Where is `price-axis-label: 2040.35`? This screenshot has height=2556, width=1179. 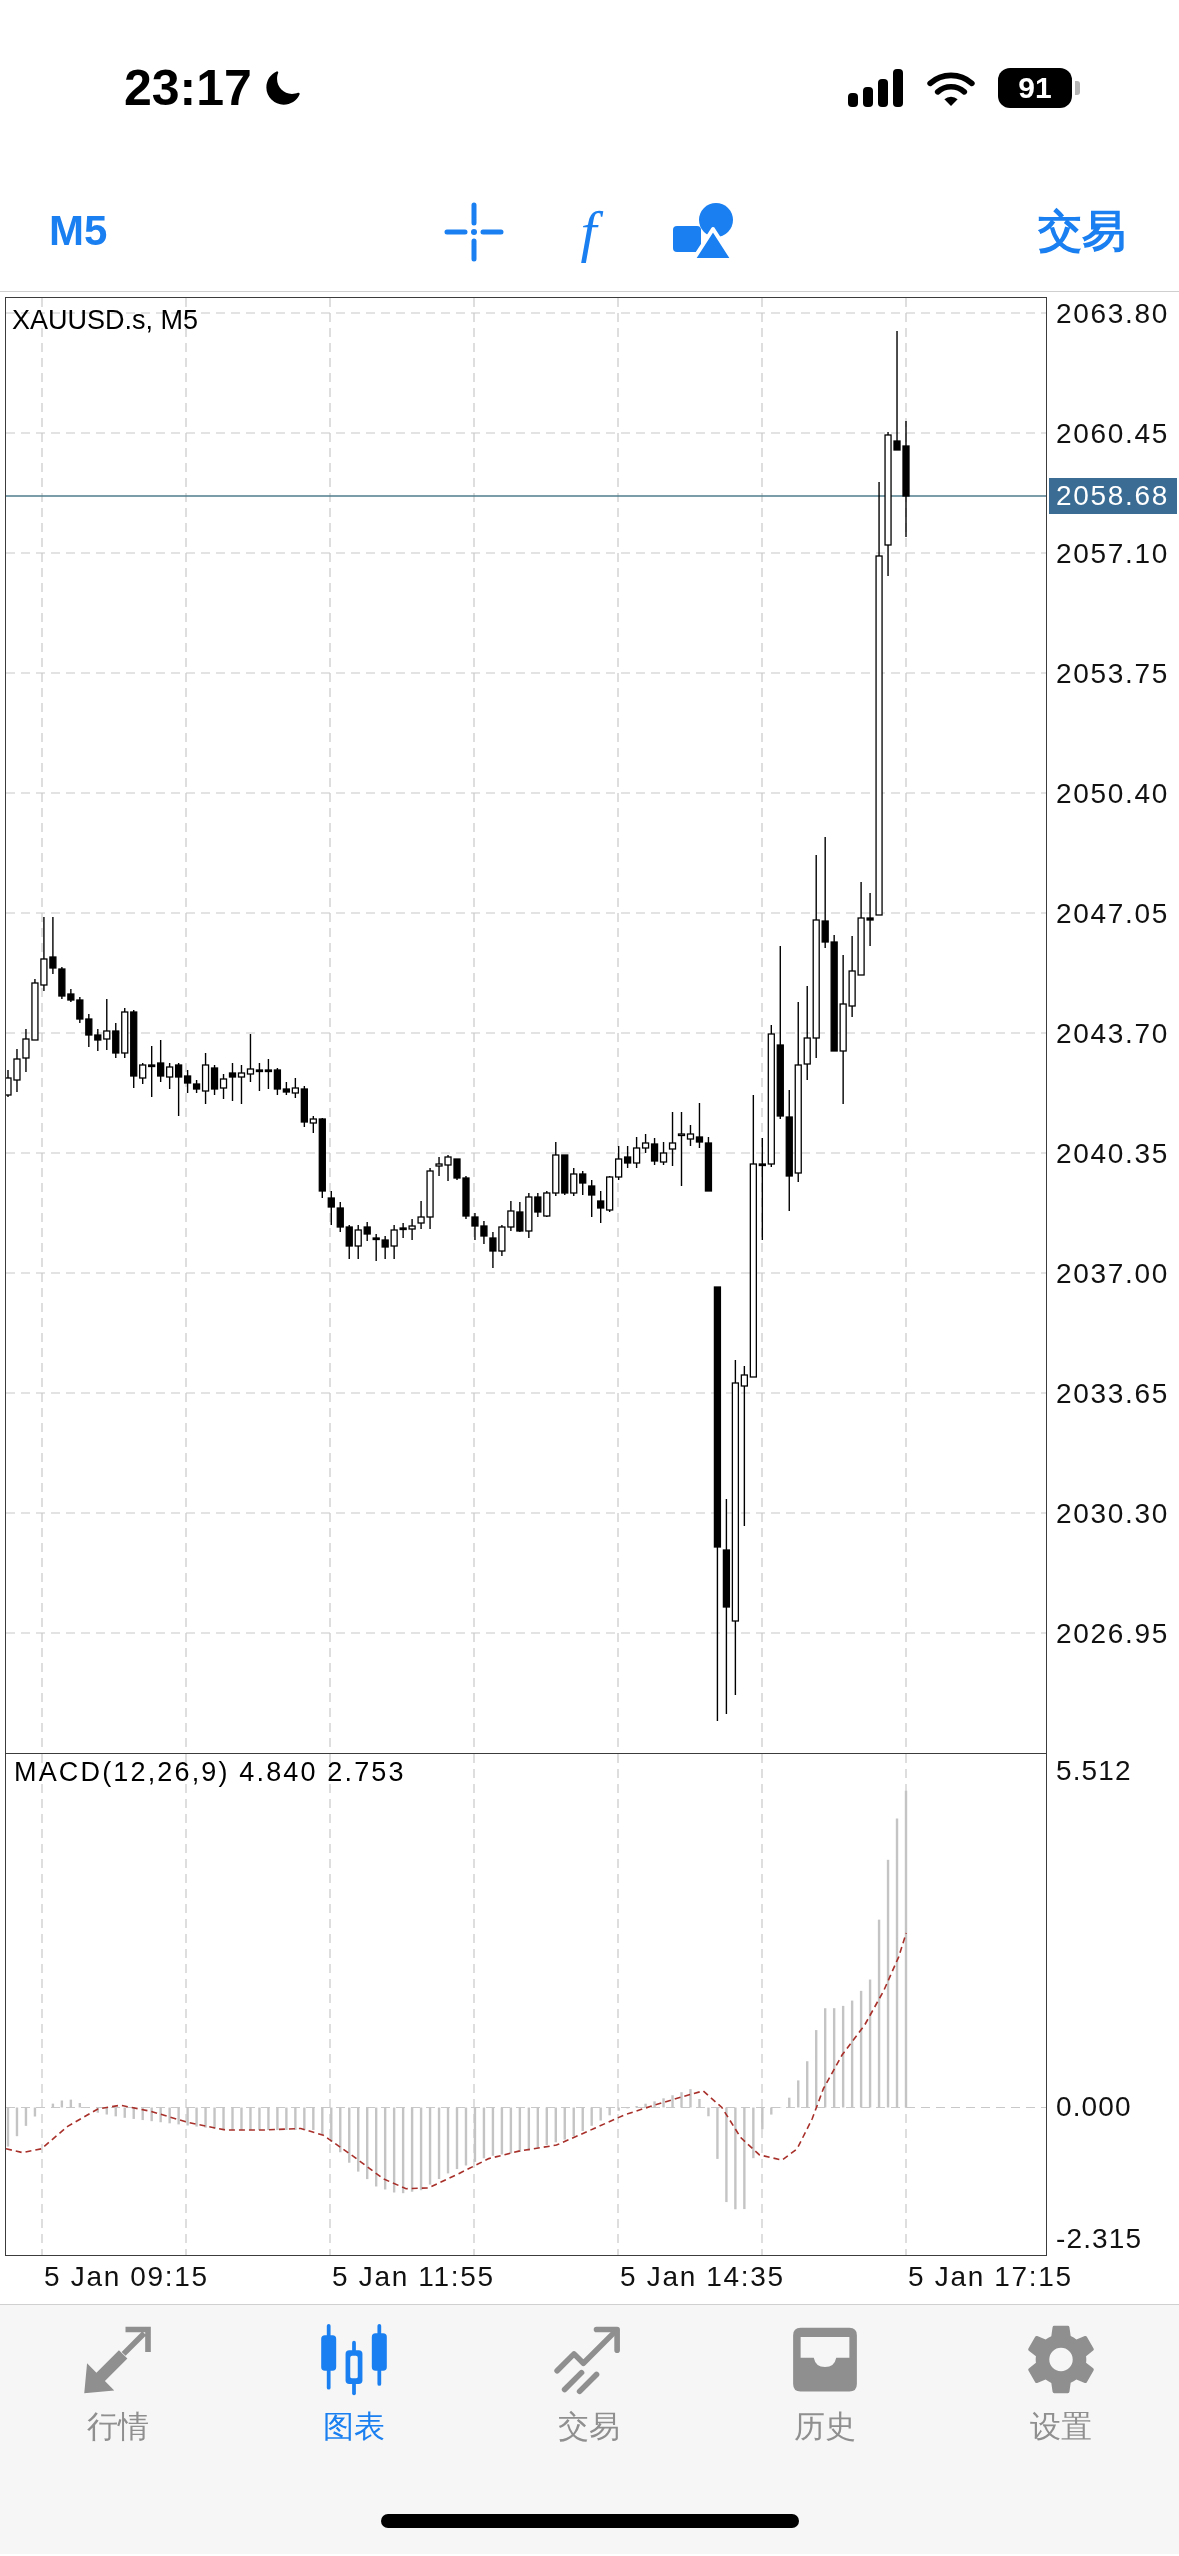 price-axis-label: 2040.35 is located at coordinates (1113, 1154).